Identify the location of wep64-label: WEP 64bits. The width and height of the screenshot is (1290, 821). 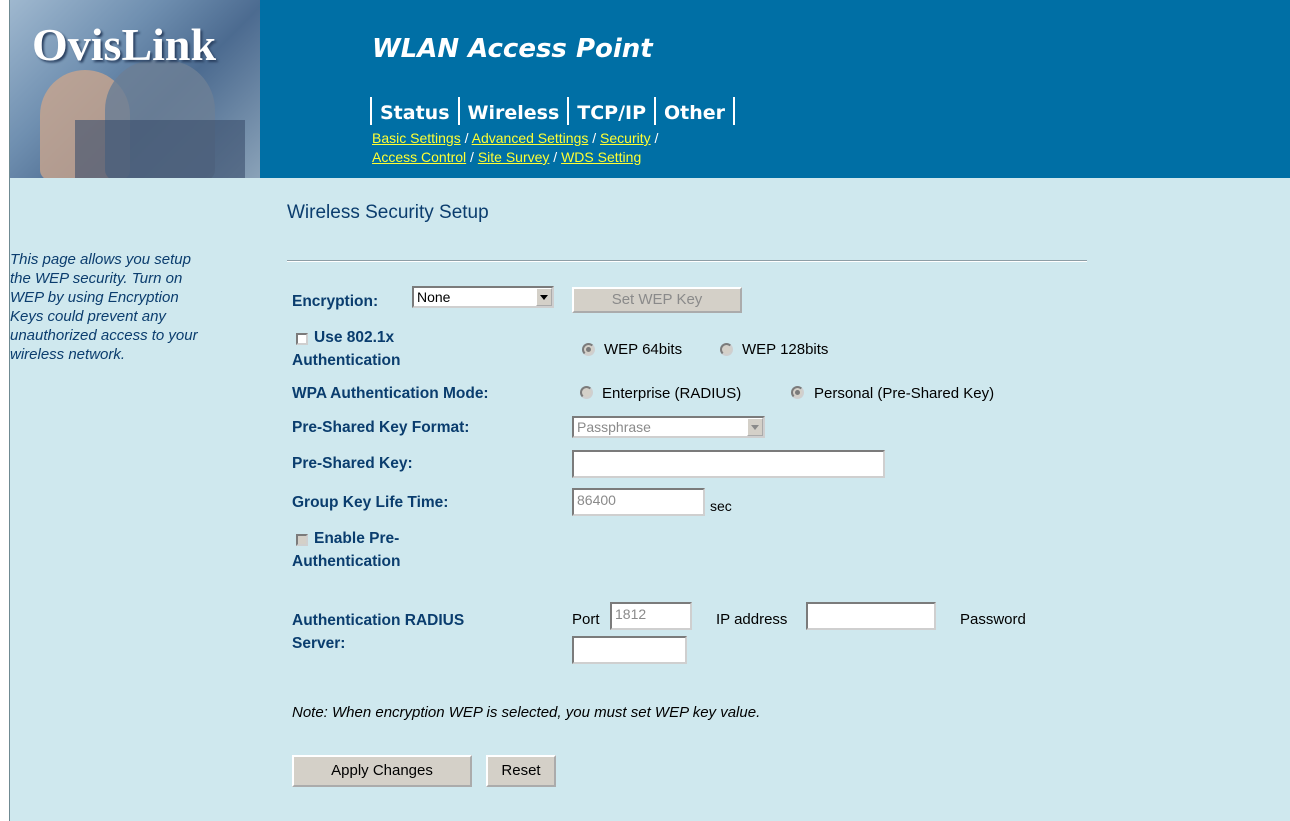
(643, 349).